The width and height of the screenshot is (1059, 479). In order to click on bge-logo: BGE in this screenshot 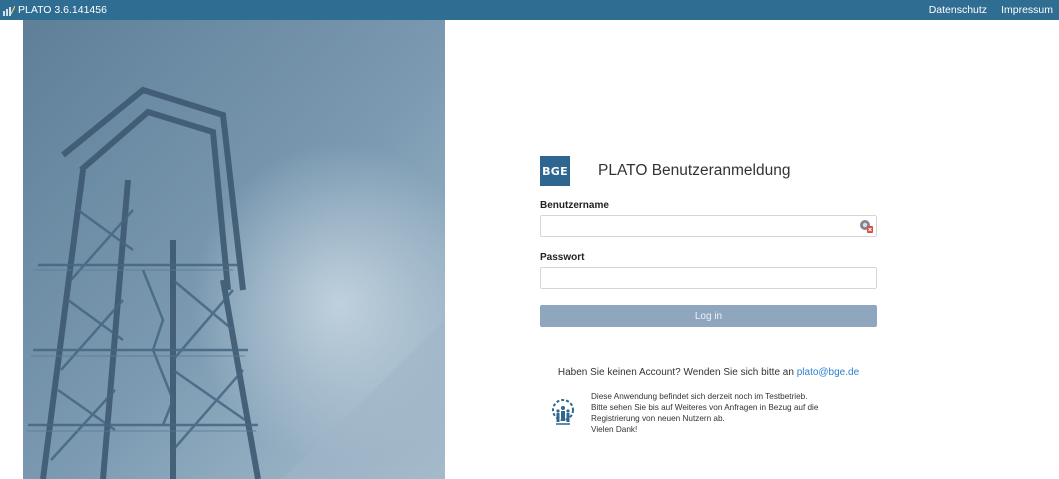, I will do `click(555, 171)`.